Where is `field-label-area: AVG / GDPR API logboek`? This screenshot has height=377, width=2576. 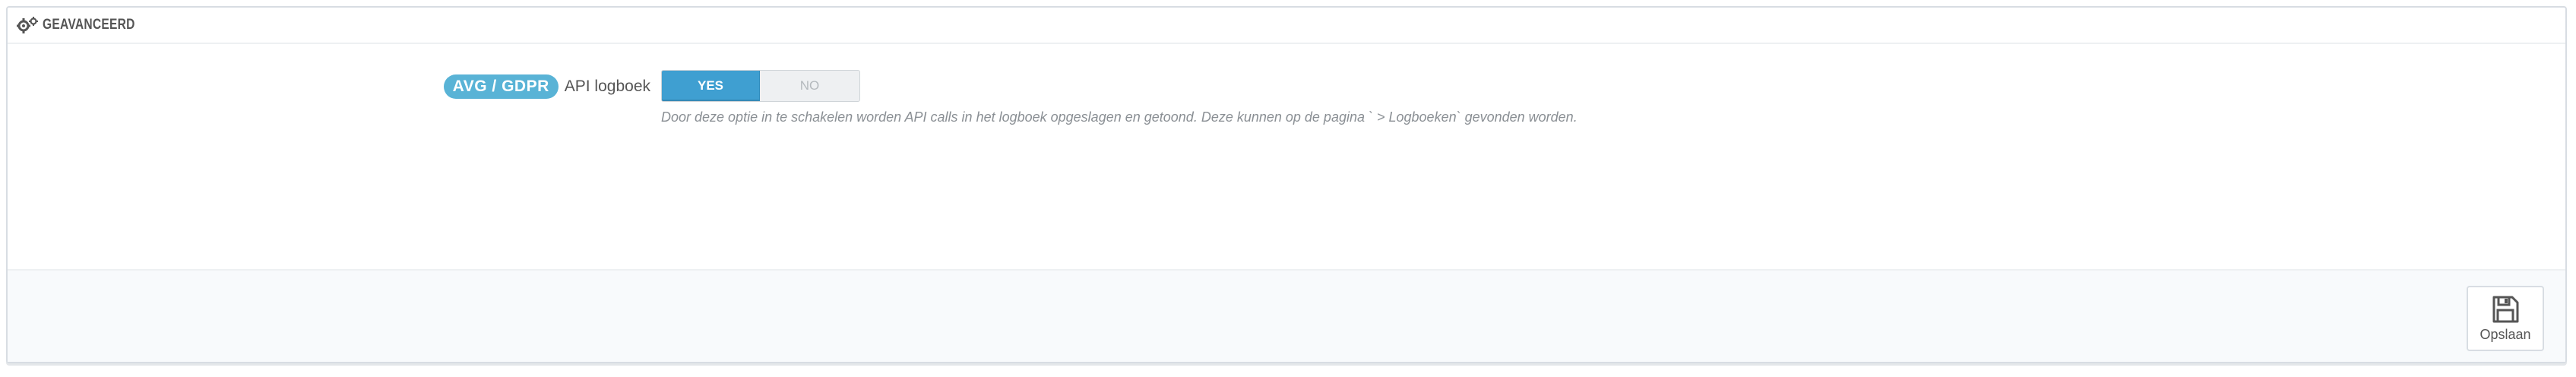
field-label-area: AVG / GDPR API logboek is located at coordinates (546, 86).